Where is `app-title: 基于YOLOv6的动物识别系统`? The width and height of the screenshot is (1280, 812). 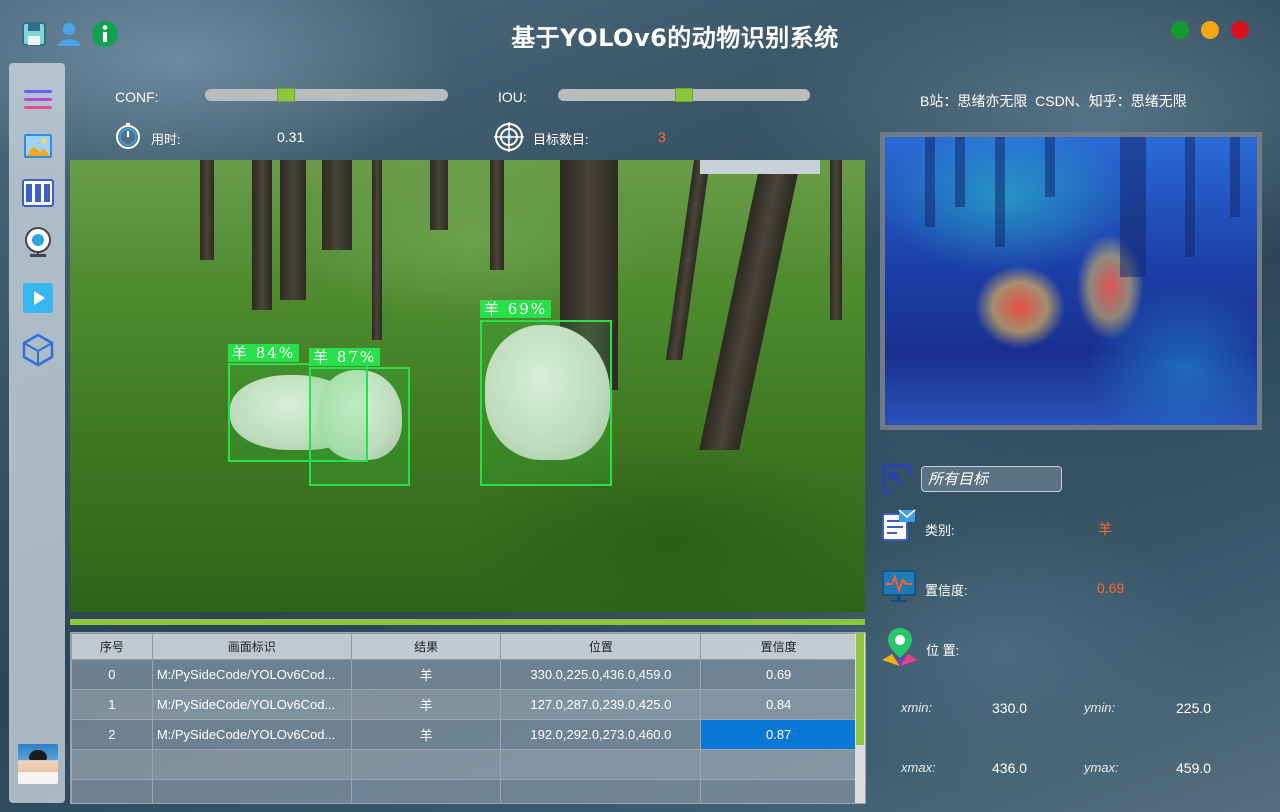 app-title: 基于YOLOv6的动物识别系统 is located at coordinates (675, 38).